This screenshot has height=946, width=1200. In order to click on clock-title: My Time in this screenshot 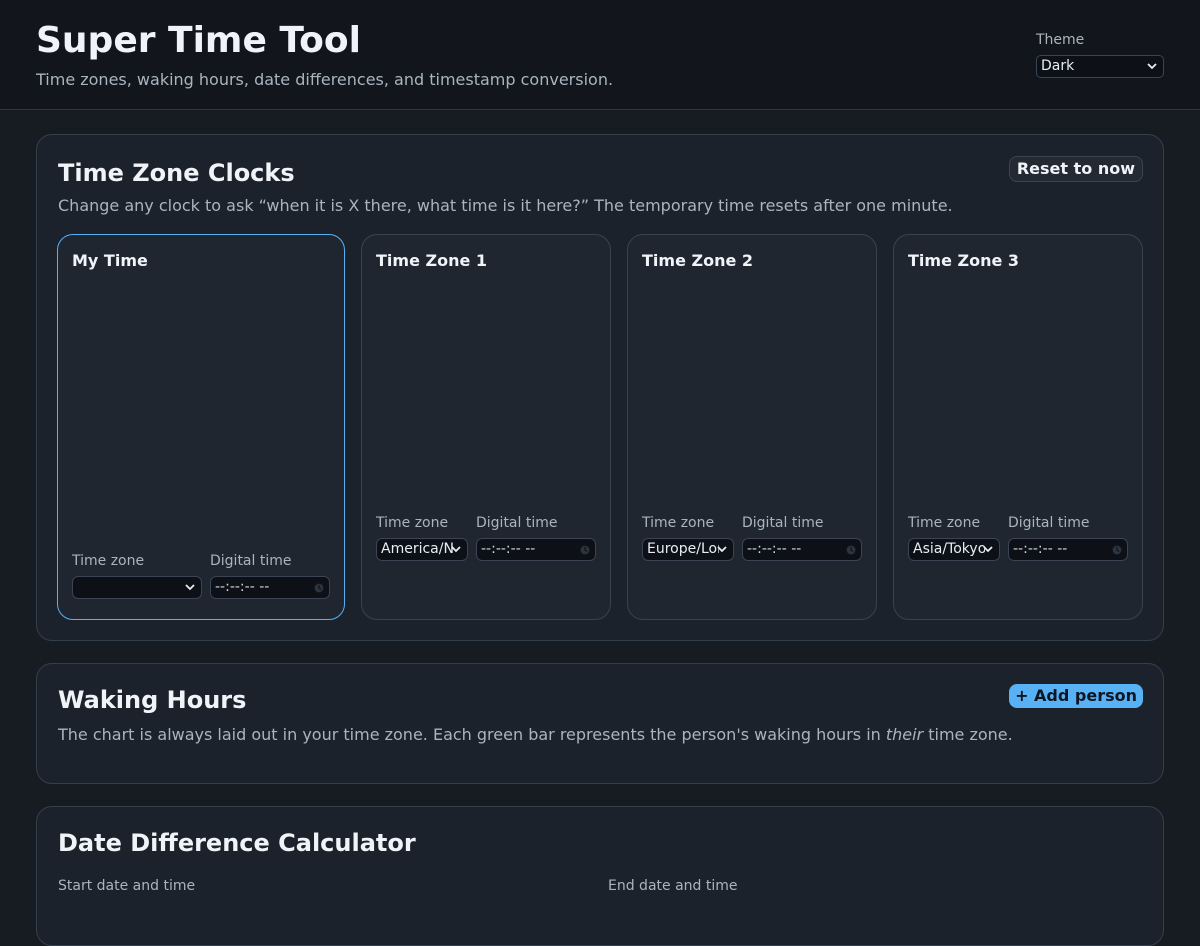, I will do `click(110, 260)`.